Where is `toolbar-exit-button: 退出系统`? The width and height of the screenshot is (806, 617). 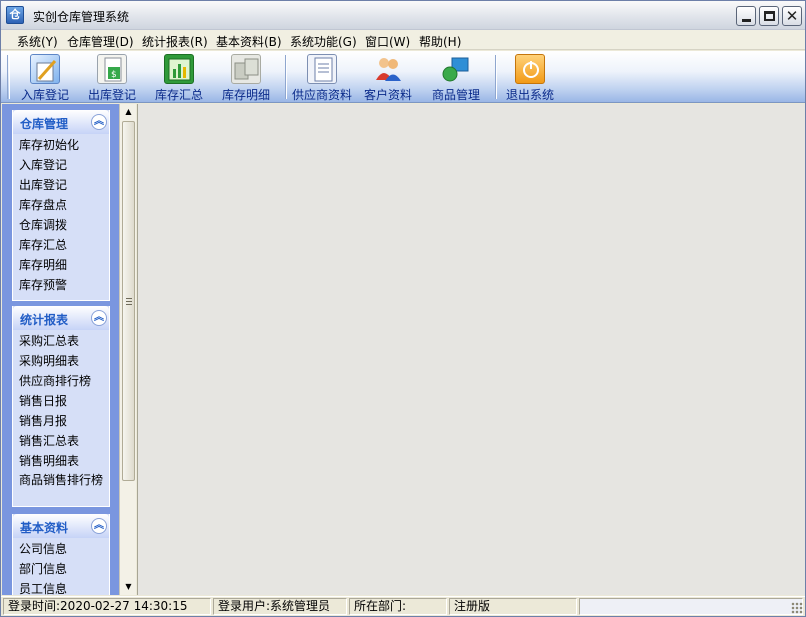
toolbar-exit-button: 退出系统 is located at coordinates (530, 77).